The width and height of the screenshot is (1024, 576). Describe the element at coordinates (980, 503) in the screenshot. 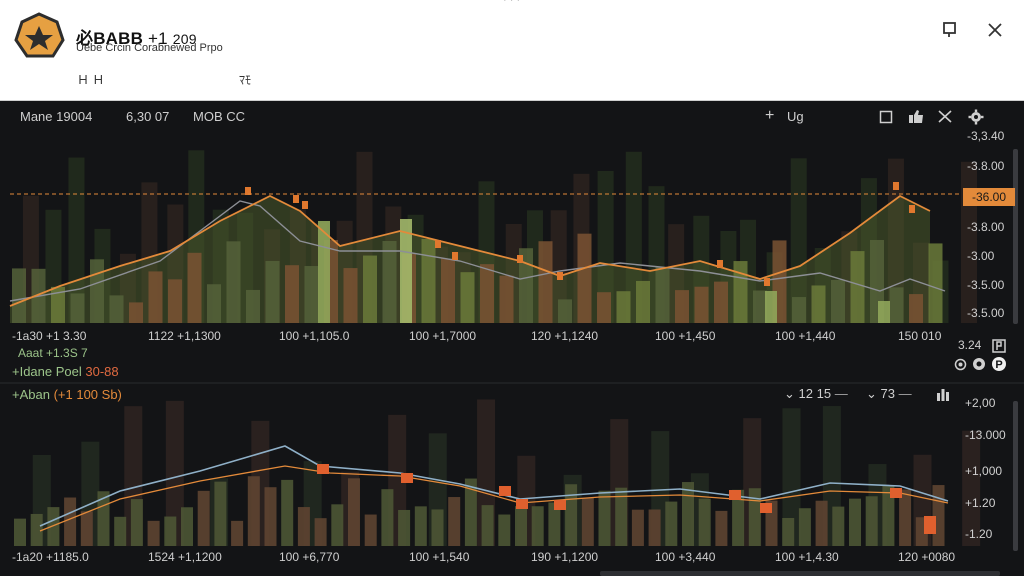

I see `sub-y-label: +1.20` at that location.